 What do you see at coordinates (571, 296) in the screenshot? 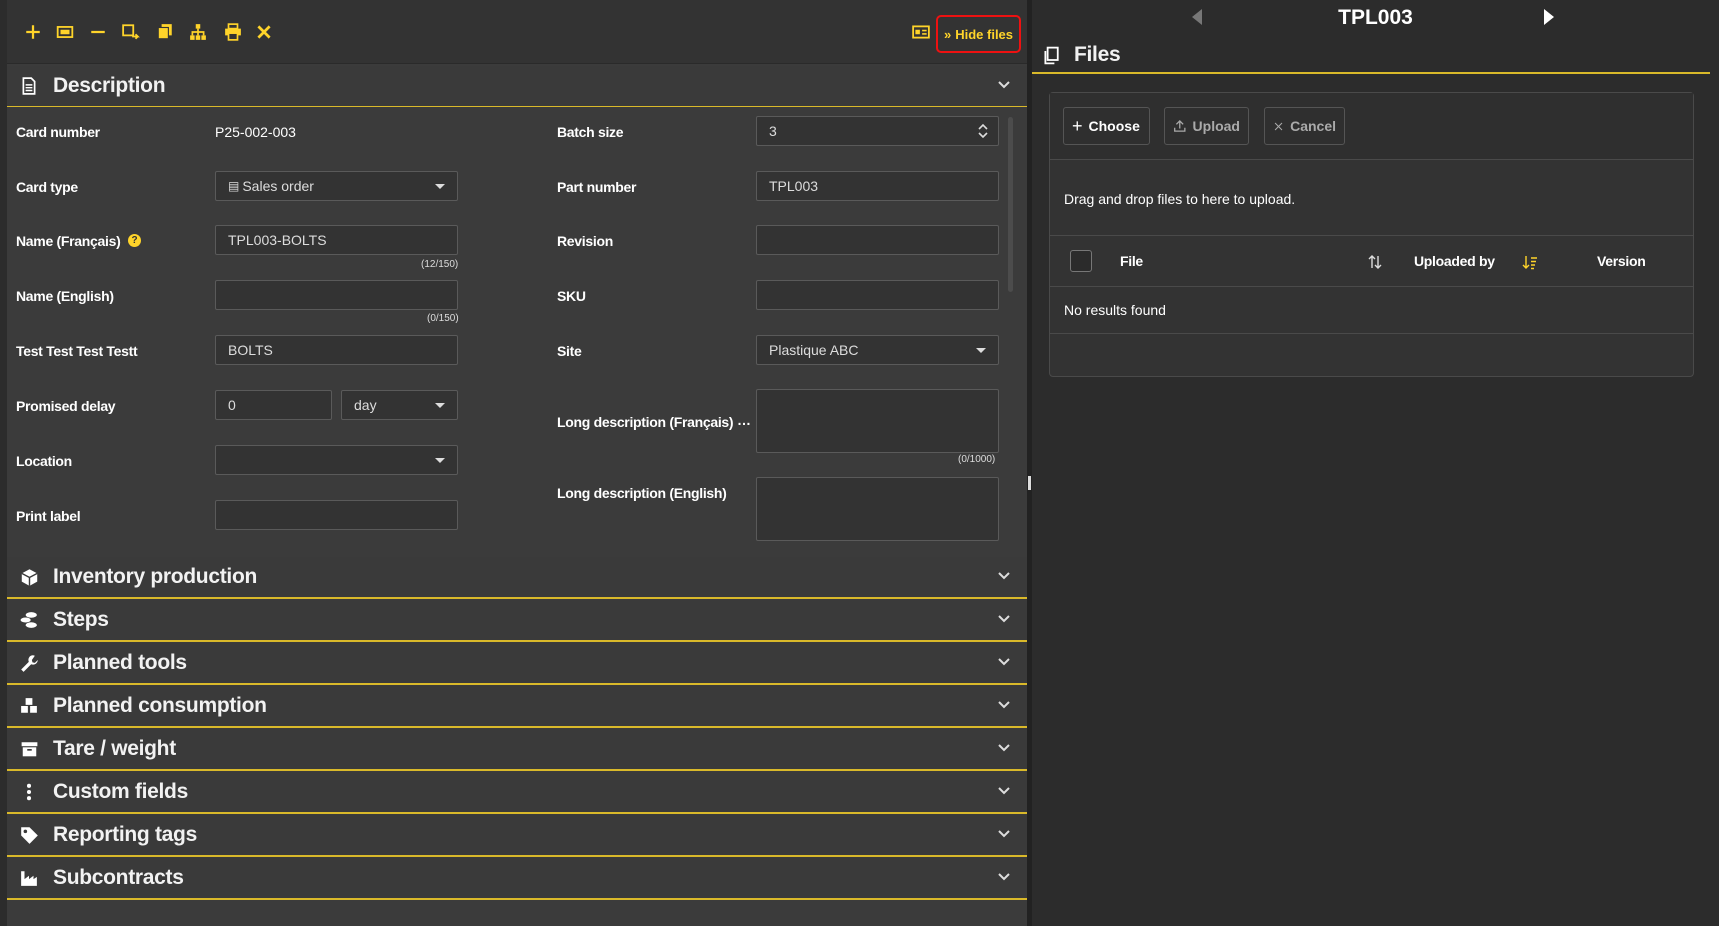
I see `sku-label: SKU` at bounding box center [571, 296].